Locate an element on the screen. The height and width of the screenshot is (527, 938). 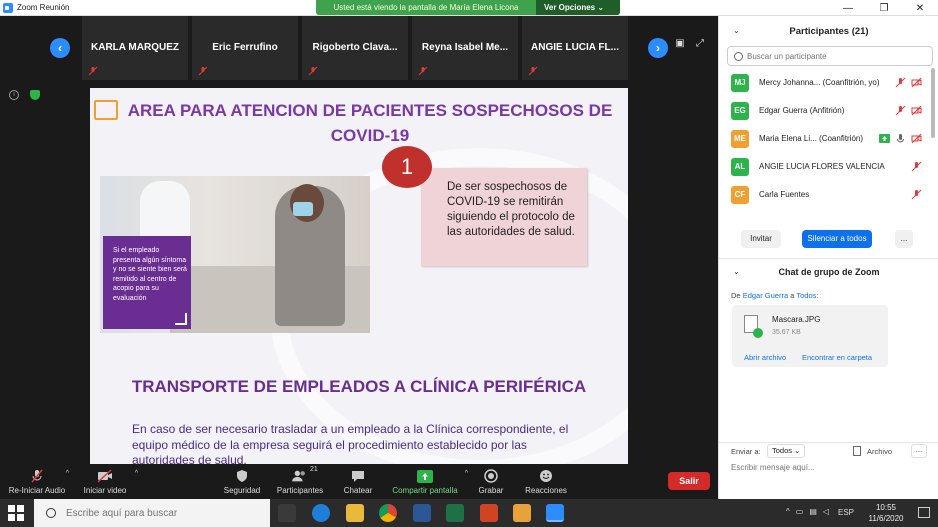
invite-button: Invitar is located at coordinates (761, 239).